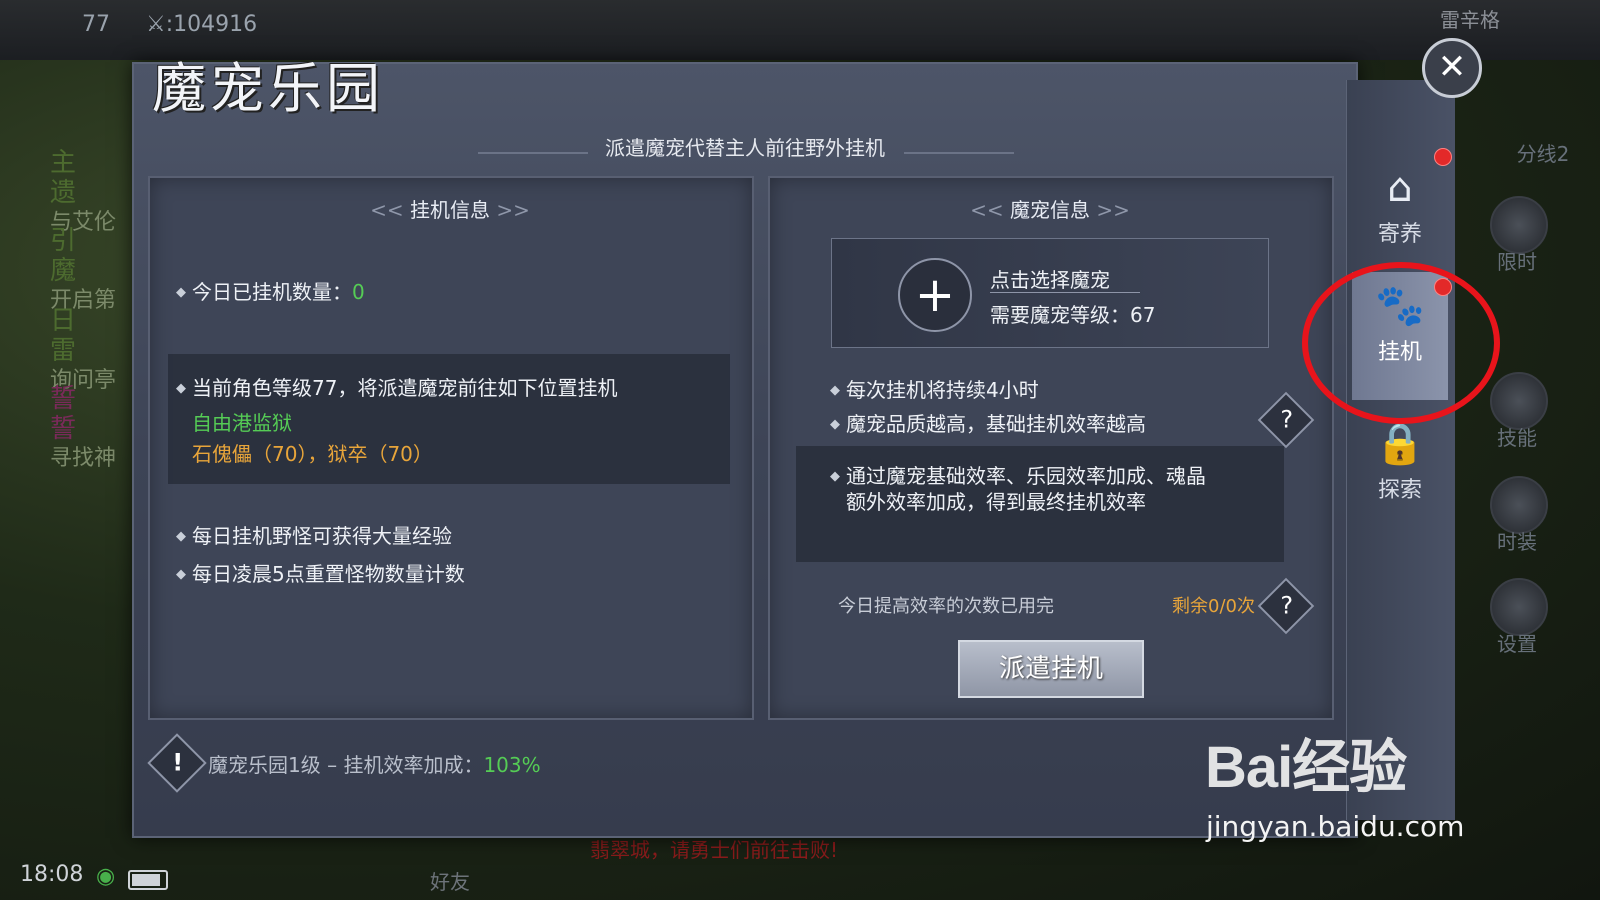 The image size is (1600, 900). Describe the element at coordinates (1050, 278) in the screenshot. I see `select-pet-label: 点击选择魔宠` at that location.